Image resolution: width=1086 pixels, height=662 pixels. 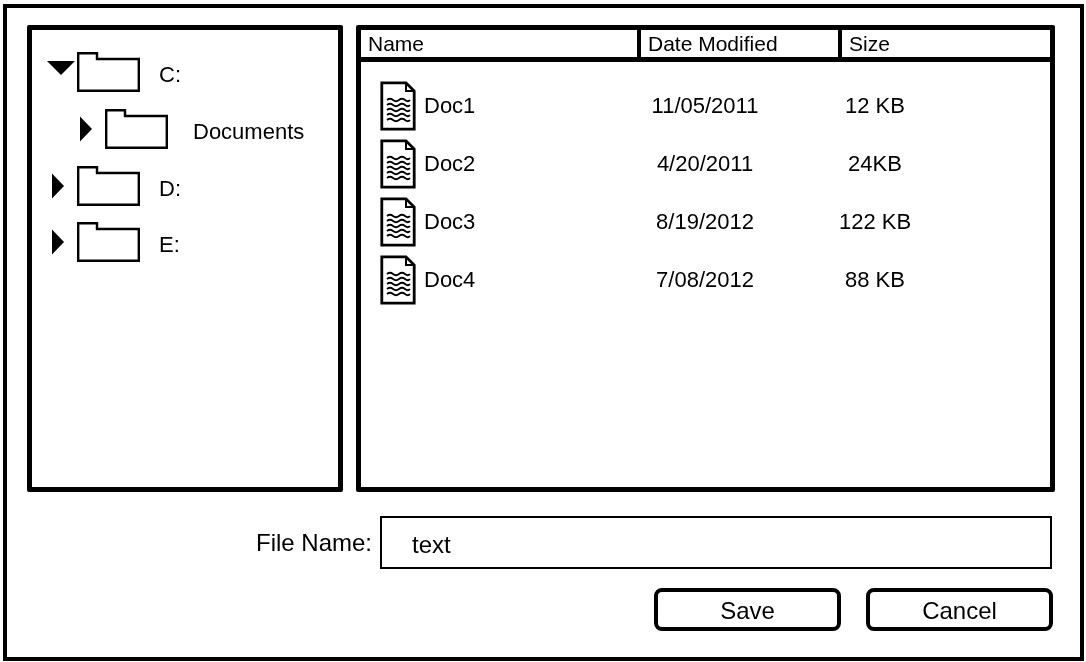 What do you see at coordinates (705, 164) in the screenshot?
I see `date-modified-cell-text: 4/20/2011` at bounding box center [705, 164].